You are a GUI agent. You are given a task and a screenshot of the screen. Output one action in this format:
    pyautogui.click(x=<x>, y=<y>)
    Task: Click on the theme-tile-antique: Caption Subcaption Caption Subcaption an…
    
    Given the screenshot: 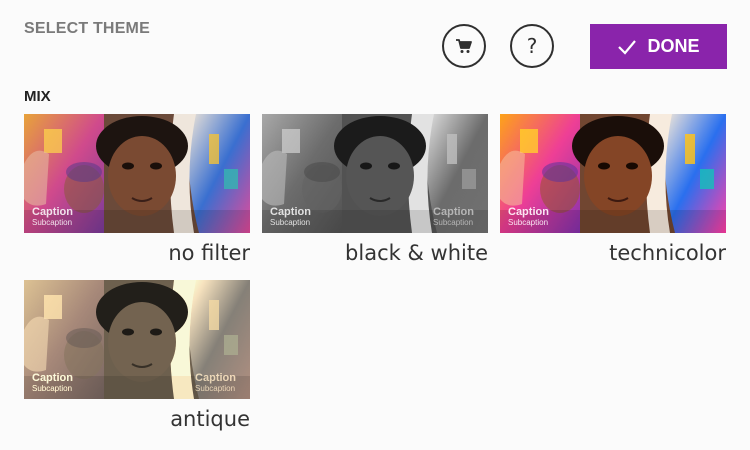 What is the action you would take?
    pyautogui.click(x=137, y=355)
    